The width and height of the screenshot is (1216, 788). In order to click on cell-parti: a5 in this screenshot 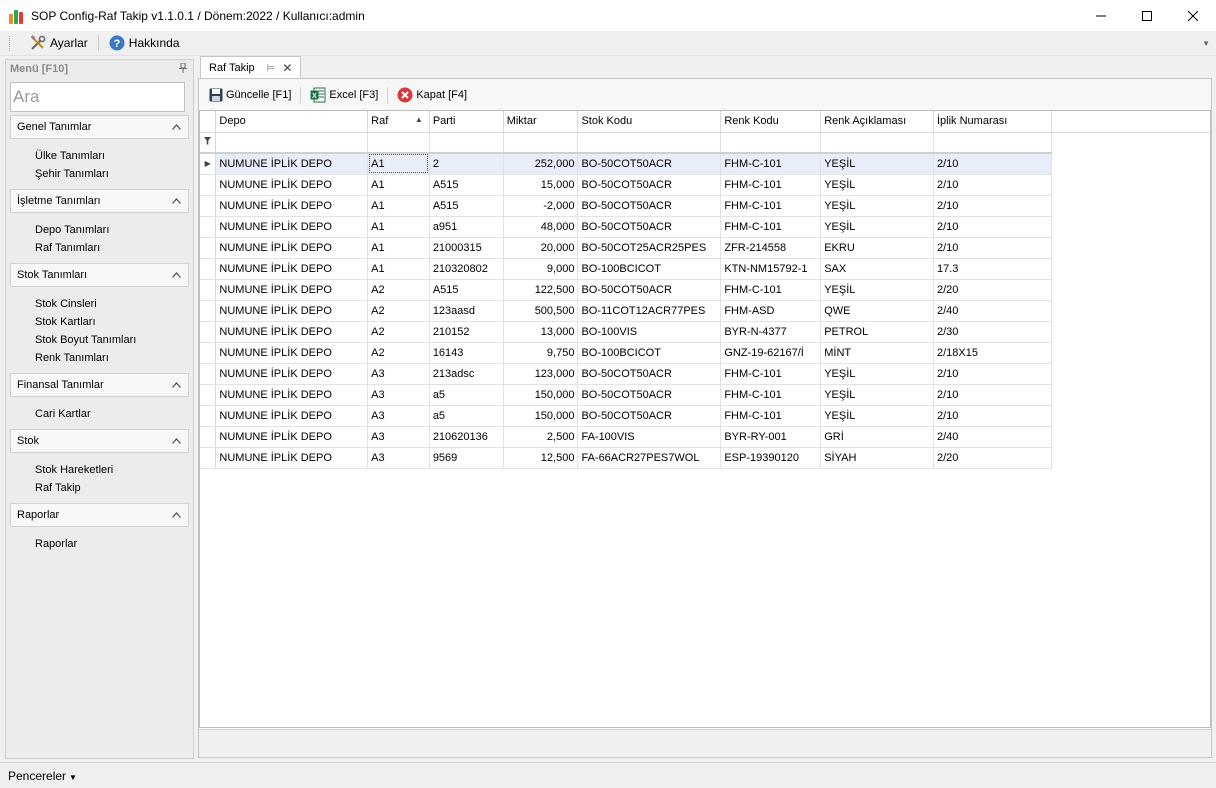, I will do `click(466, 416)`.